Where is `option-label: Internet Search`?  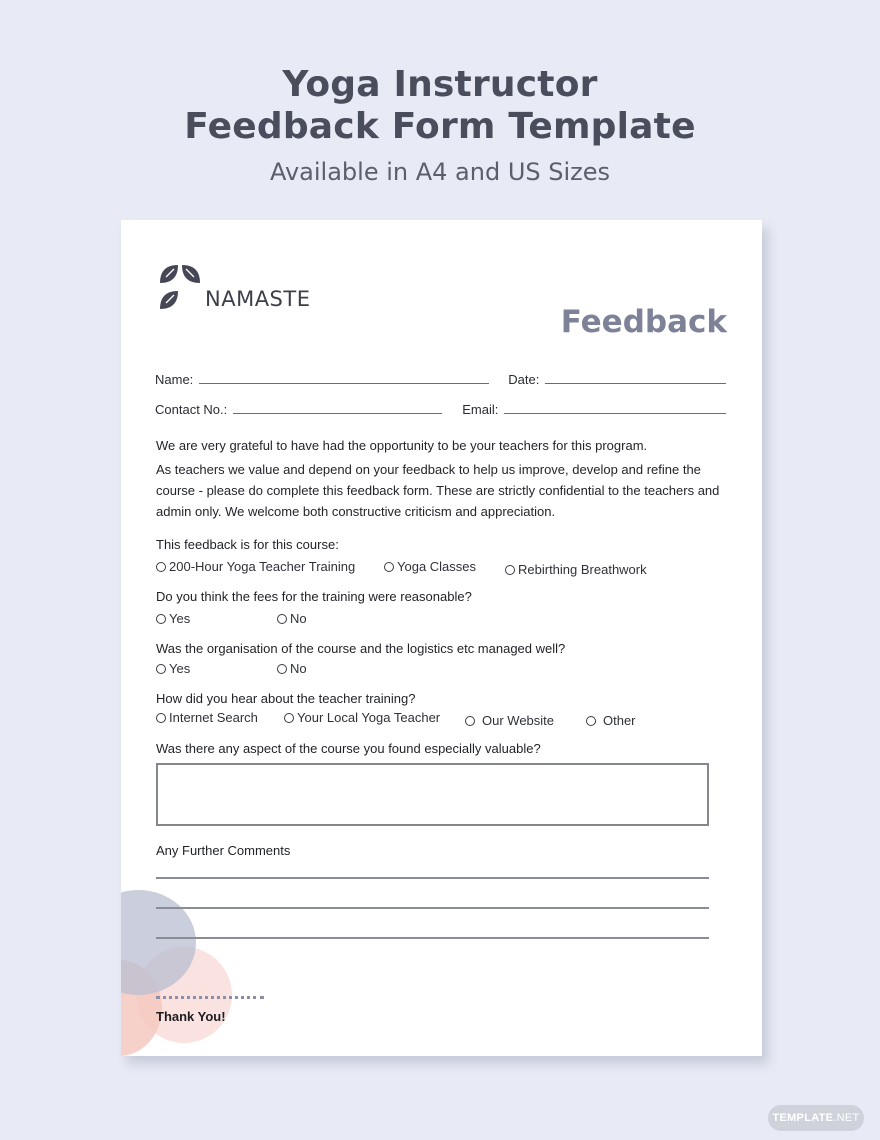
option-label: Internet Search is located at coordinates (213, 717).